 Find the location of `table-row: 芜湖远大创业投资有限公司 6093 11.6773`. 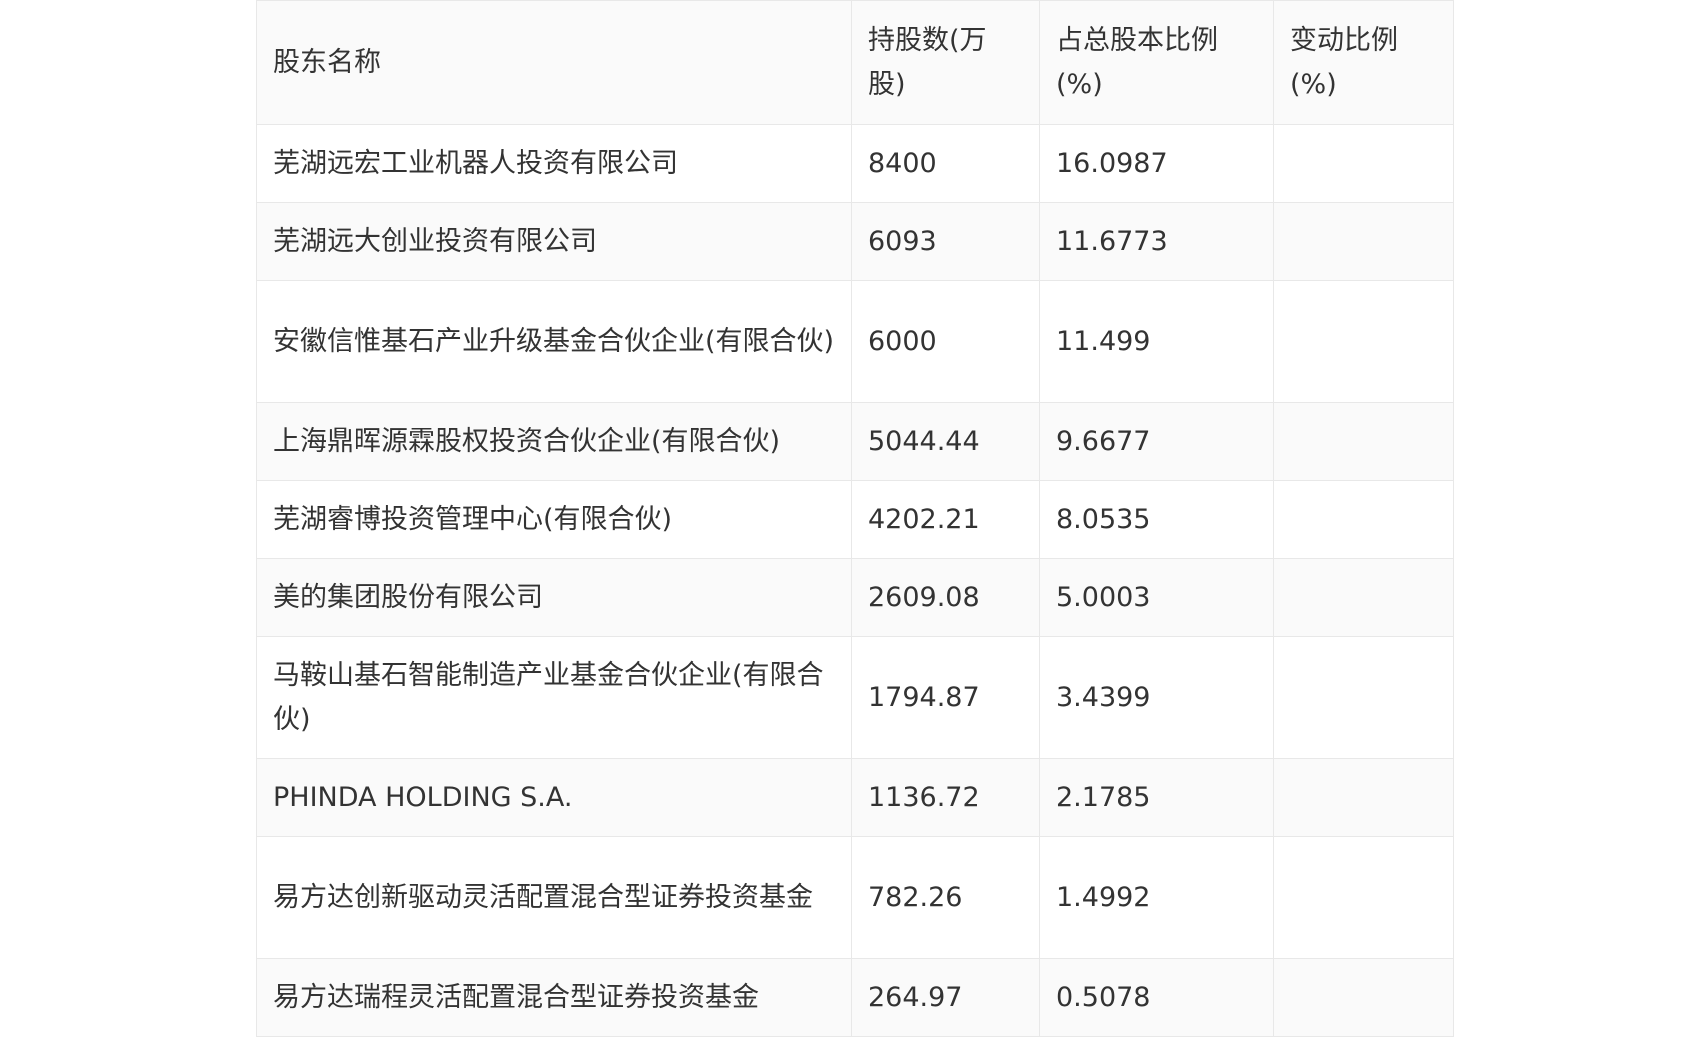

table-row: 芜湖远大创业投资有限公司 6093 11.6773 is located at coordinates (855, 241).